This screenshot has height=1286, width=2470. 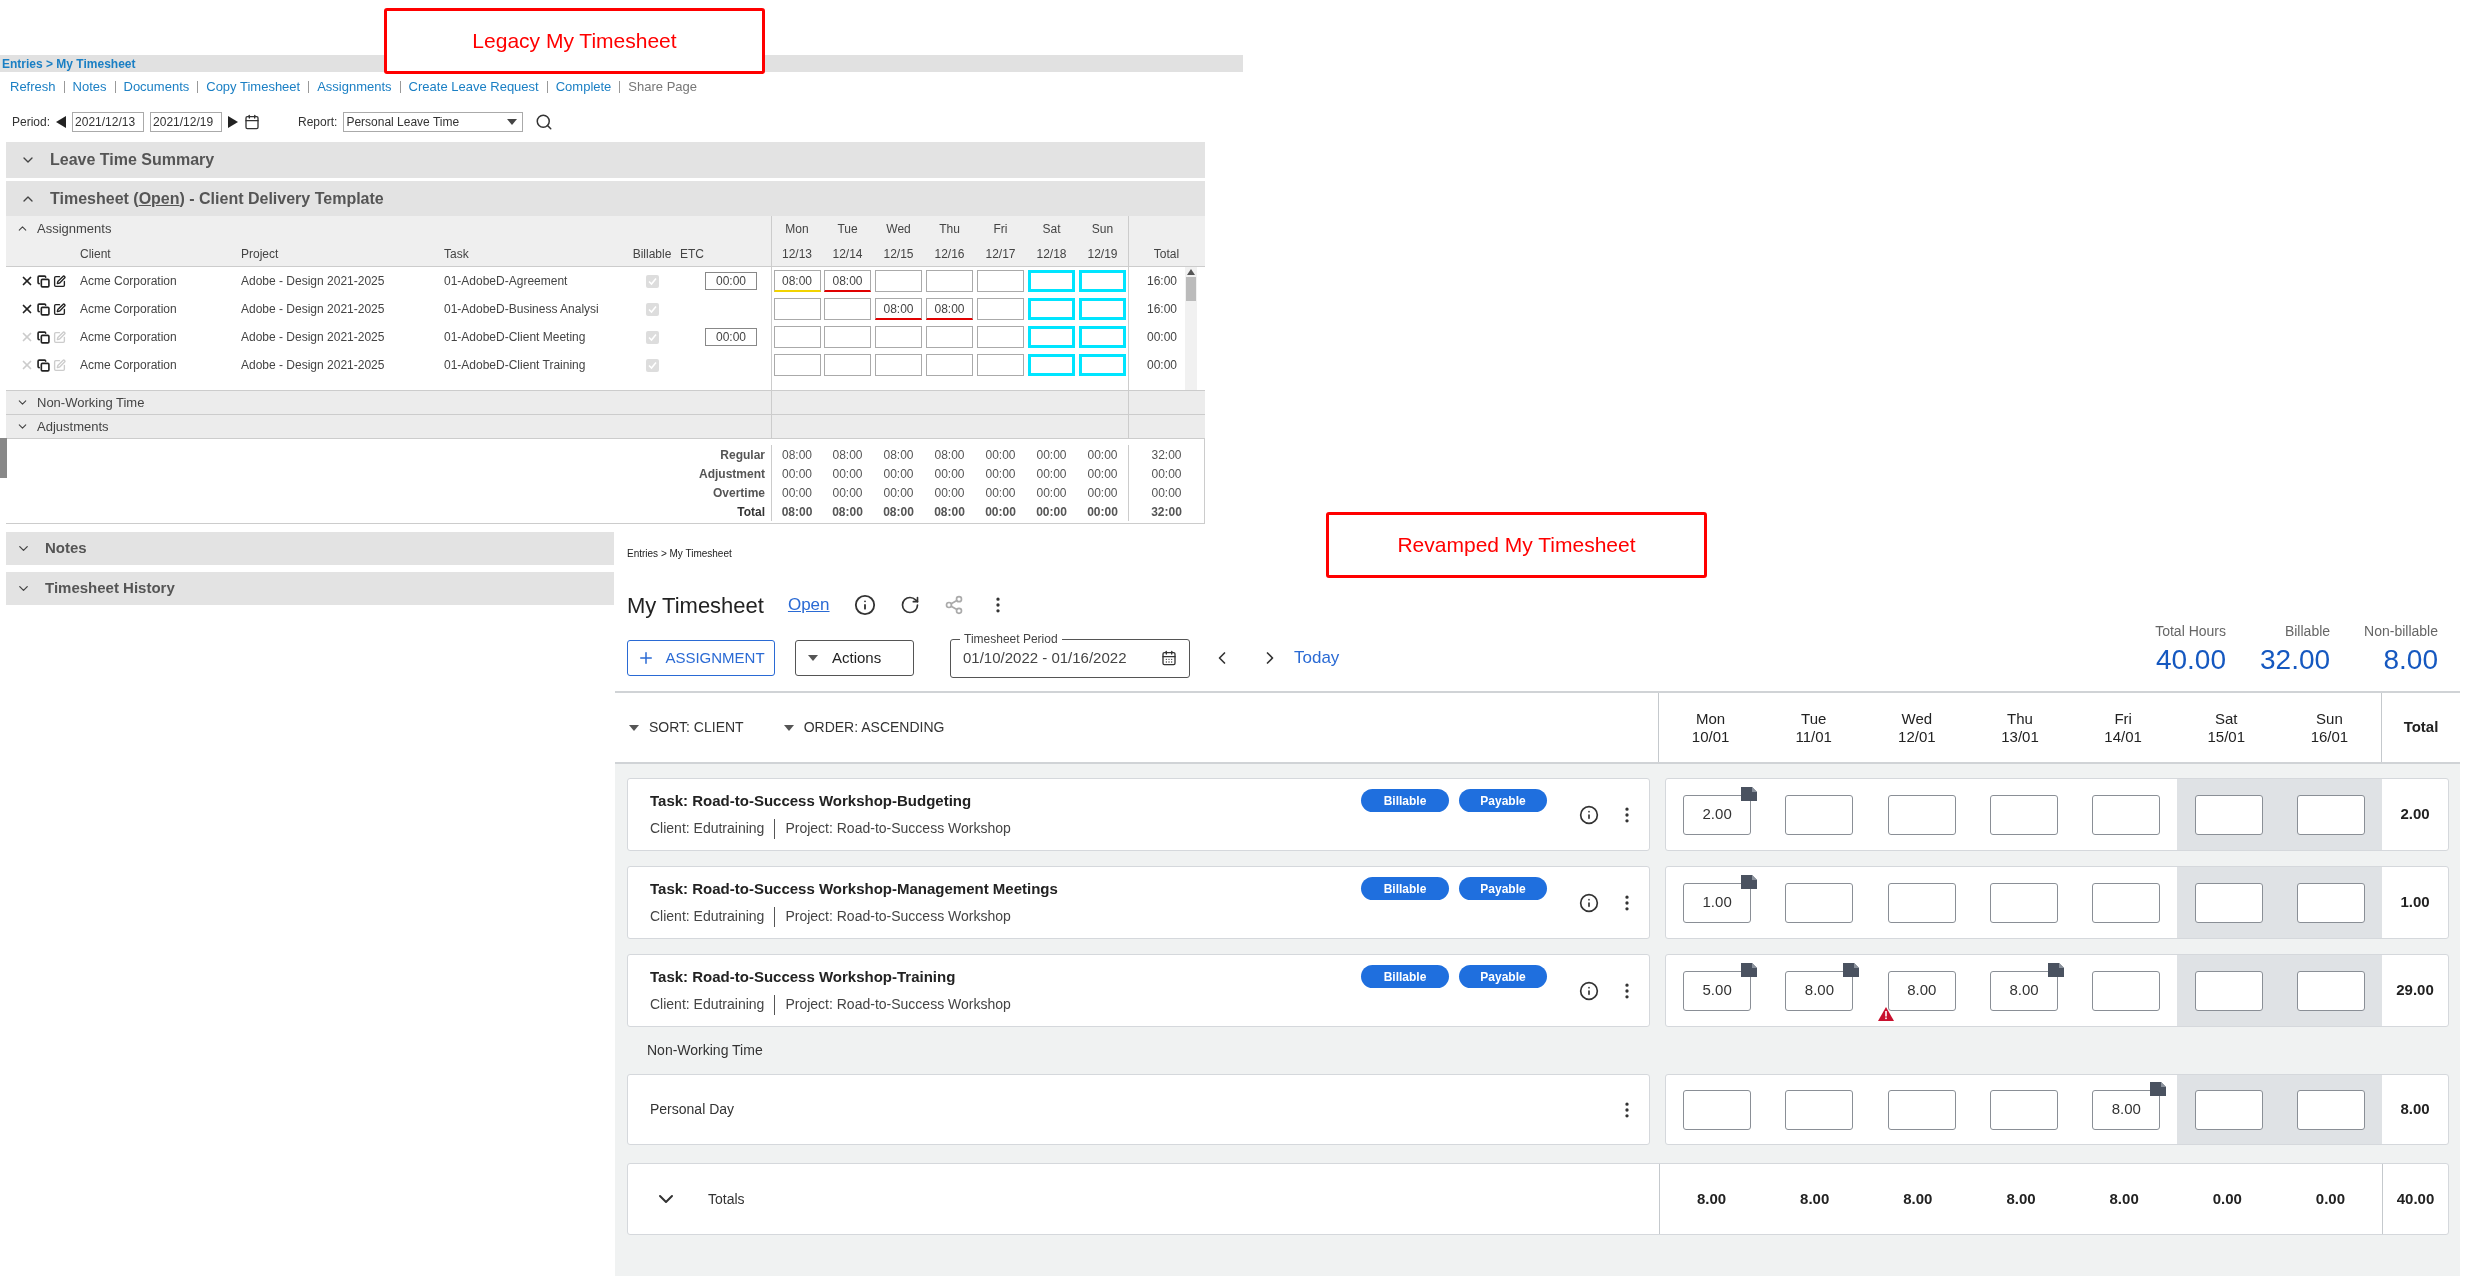 What do you see at coordinates (252, 122) in the screenshot?
I see `calendar-icon` at bounding box center [252, 122].